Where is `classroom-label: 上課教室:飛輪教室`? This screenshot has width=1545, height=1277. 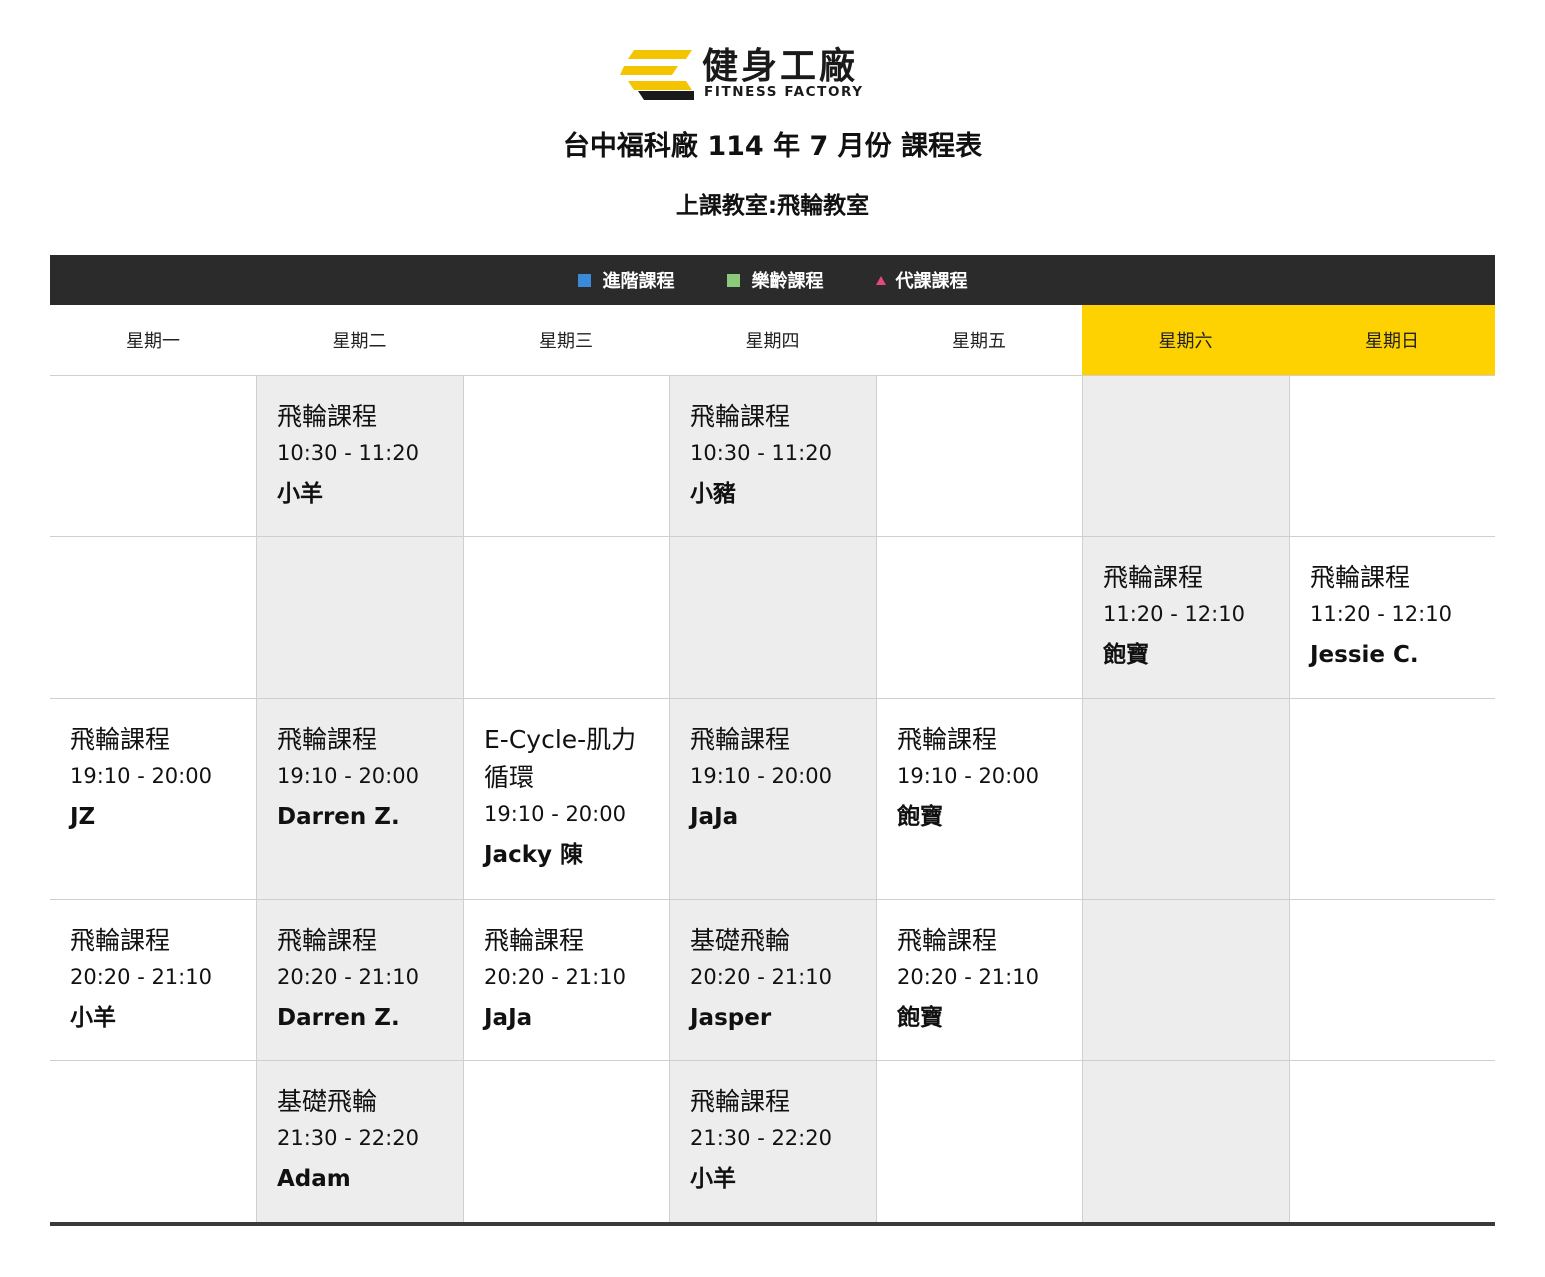 classroom-label: 上課教室:飛輪教室 is located at coordinates (772, 206).